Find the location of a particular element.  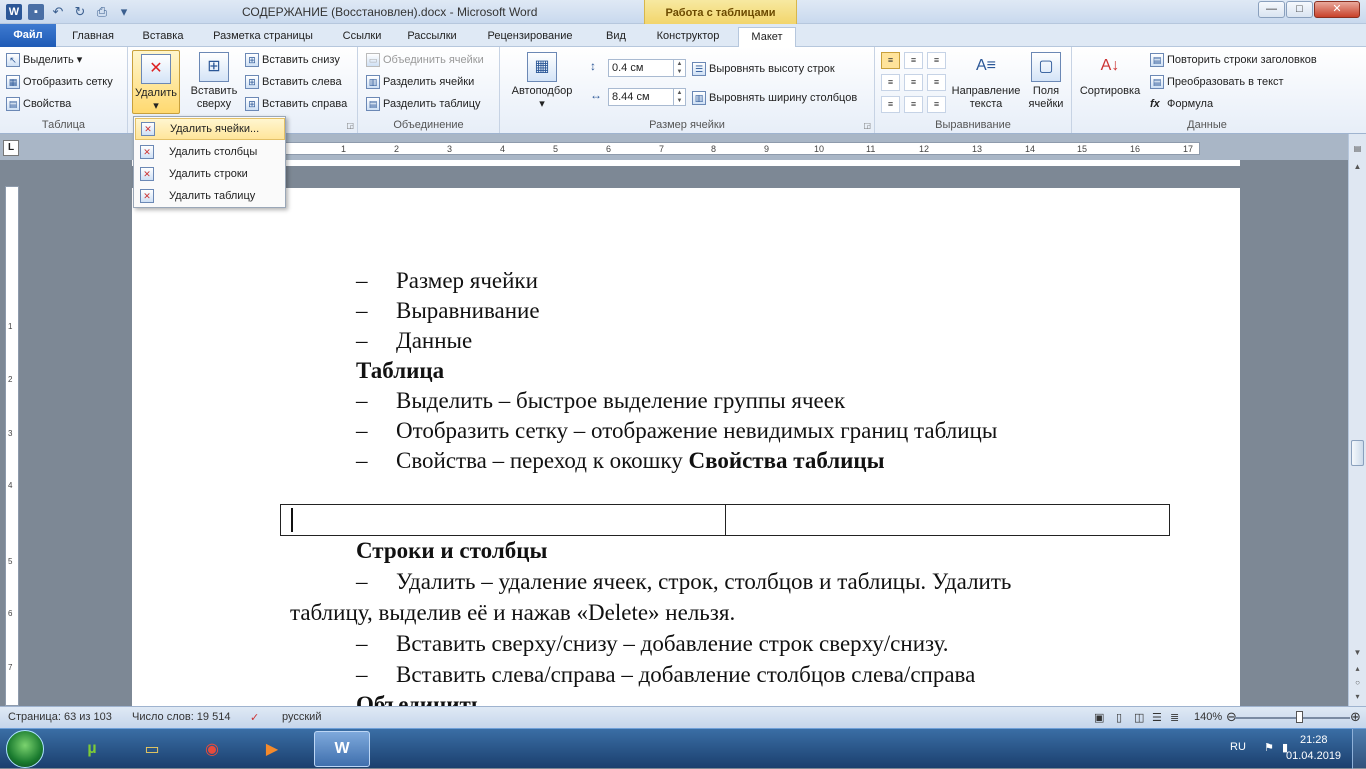

scroll-down-arrow-icon: ▼ is located at coordinates (1357, 654).